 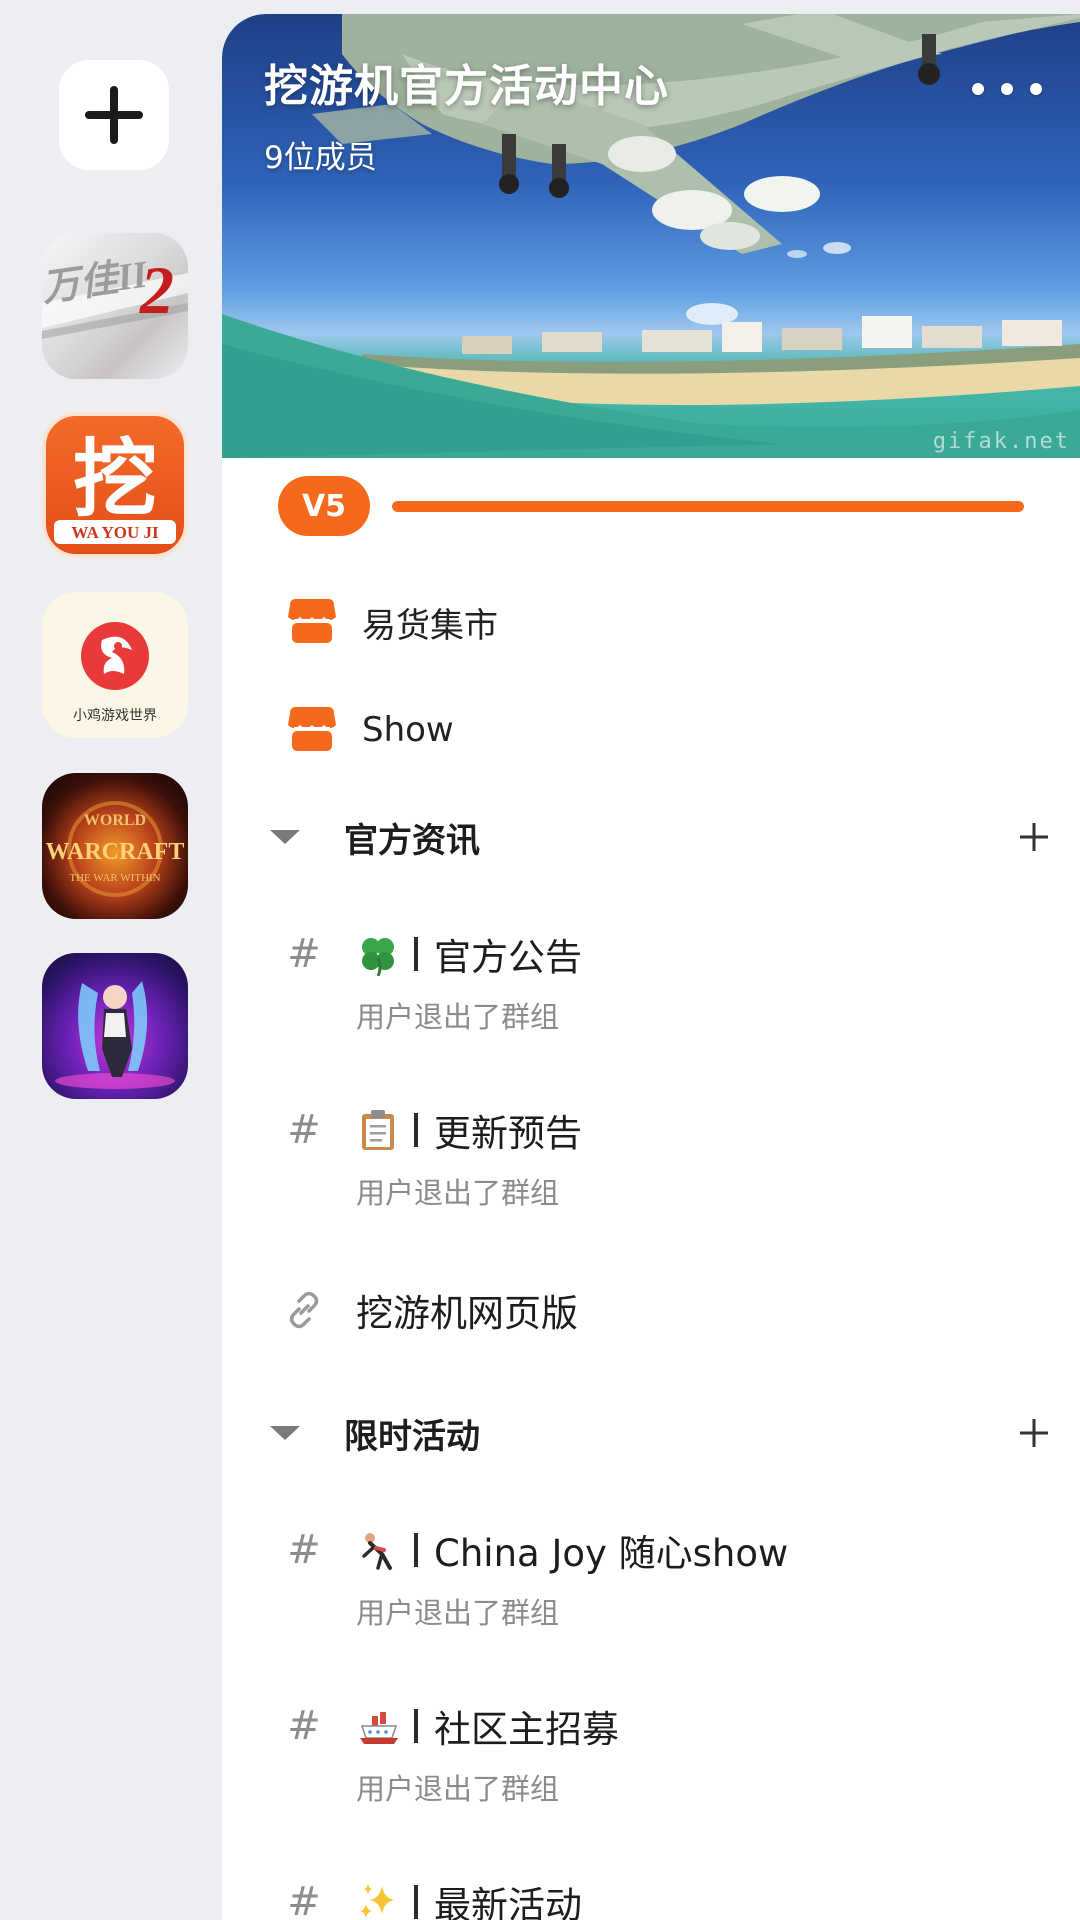 What do you see at coordinates (304, 1310) in the screenshot?
I see `link-icon` at bounding box center [304, 1310].